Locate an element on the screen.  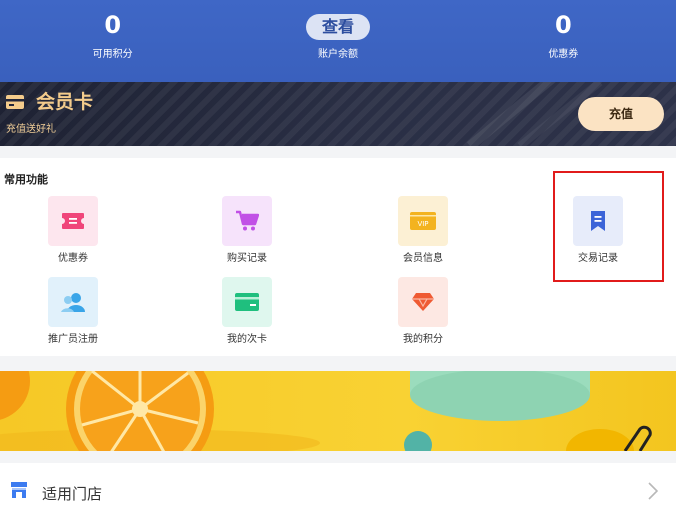
function-label: 我的次卡 is located at coordinates (247, 339).